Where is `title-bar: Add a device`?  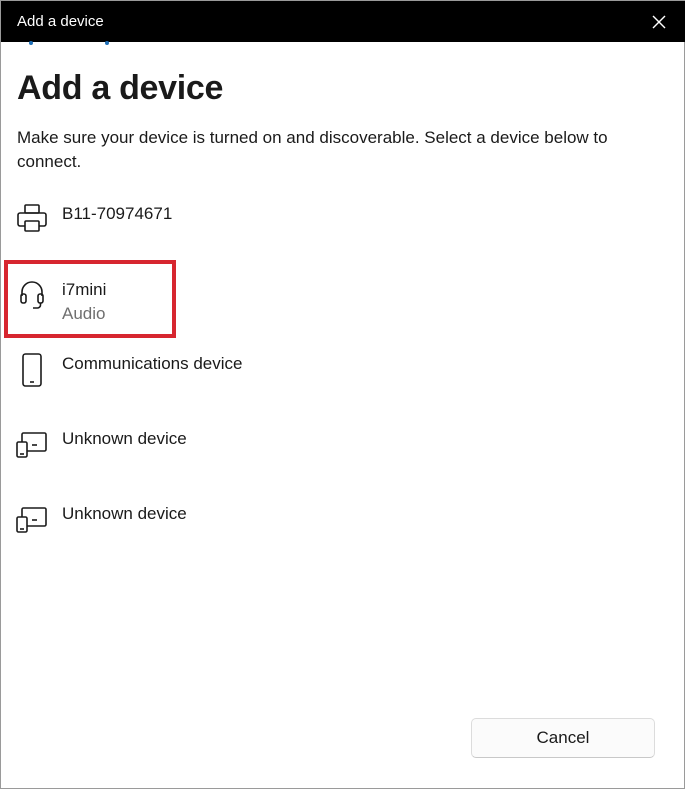
title-bar: Add a device is located at coordinates (343, 21).